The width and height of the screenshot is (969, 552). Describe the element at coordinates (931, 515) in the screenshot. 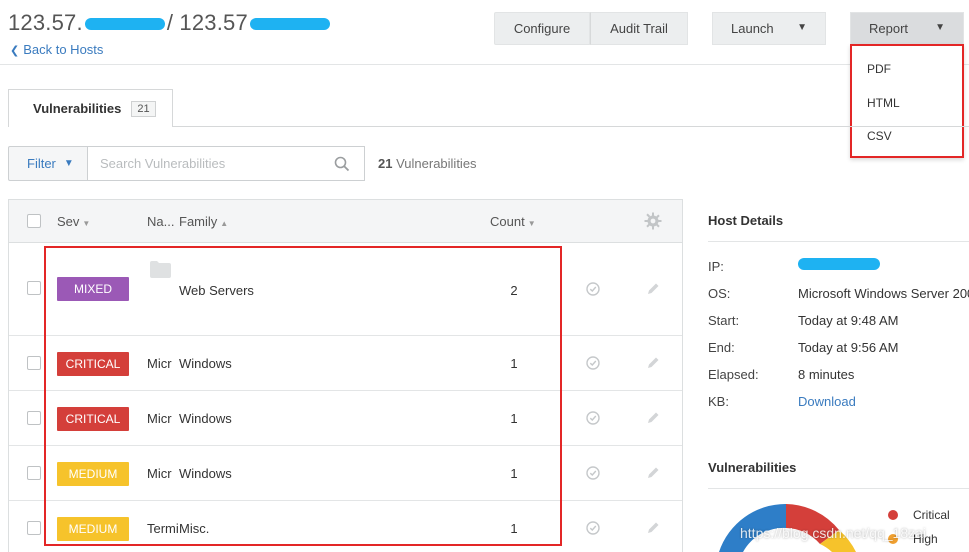

I see `legend-critical-label: Critical` at that location.